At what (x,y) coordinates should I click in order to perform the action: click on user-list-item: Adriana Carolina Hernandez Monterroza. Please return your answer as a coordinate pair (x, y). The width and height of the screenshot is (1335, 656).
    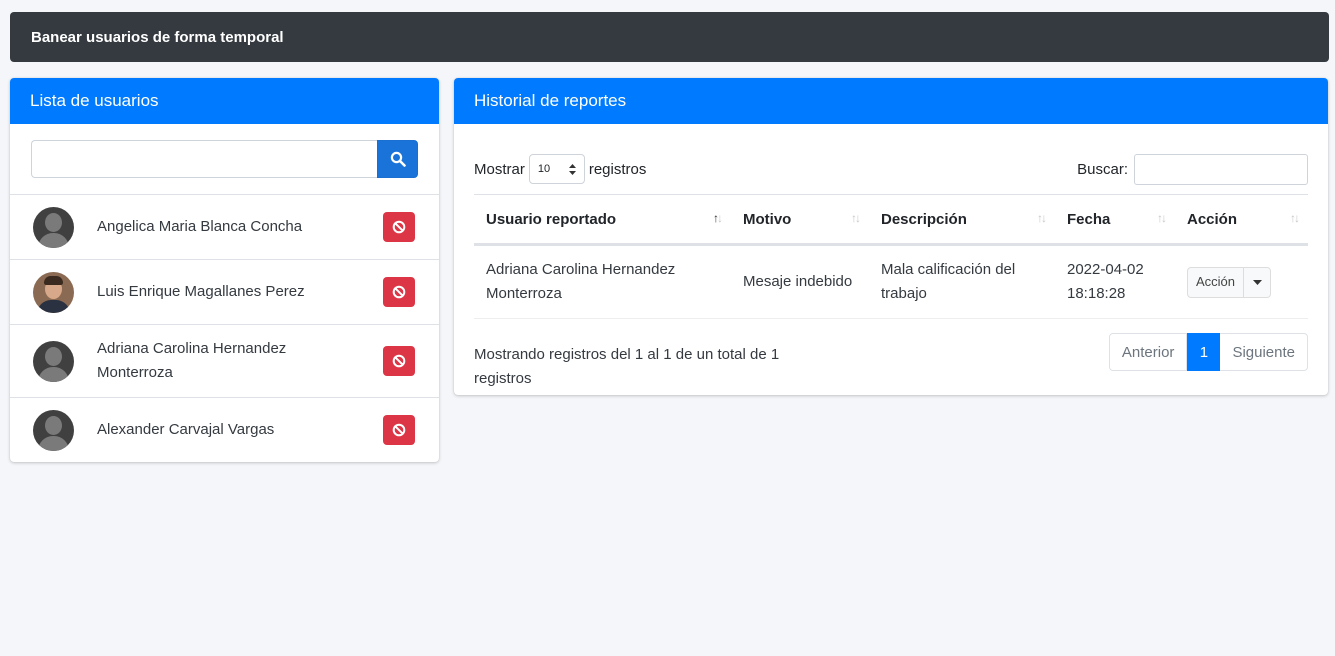
    Looking at the image, I should click on (224, 361).